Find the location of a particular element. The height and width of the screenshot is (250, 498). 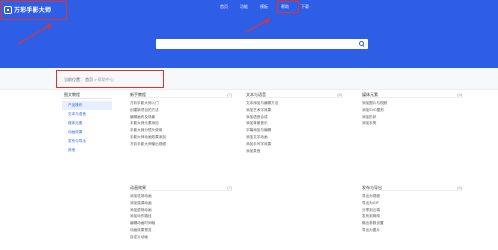

sidebar-item: 产品操作 is located at coordinates (87, 105).